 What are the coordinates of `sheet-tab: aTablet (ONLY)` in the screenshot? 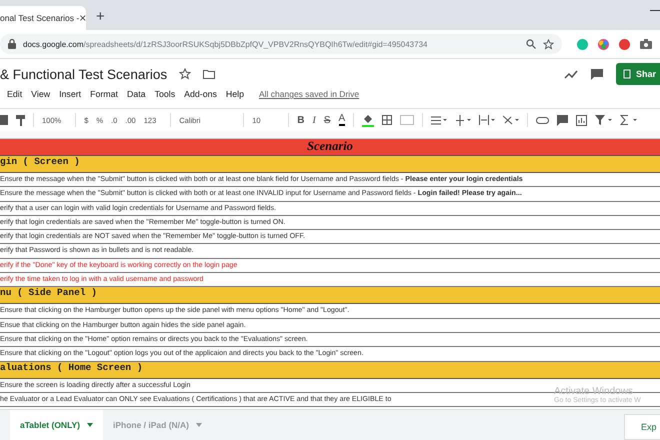 It's located at (56, 425).